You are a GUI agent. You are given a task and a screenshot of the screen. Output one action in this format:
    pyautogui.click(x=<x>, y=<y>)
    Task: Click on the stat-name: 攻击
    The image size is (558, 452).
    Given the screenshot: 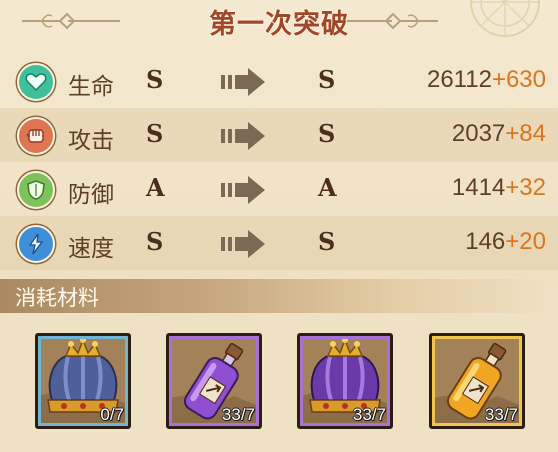 What is the action you would take?
    pyautogui.click(x=91, y=141)
    